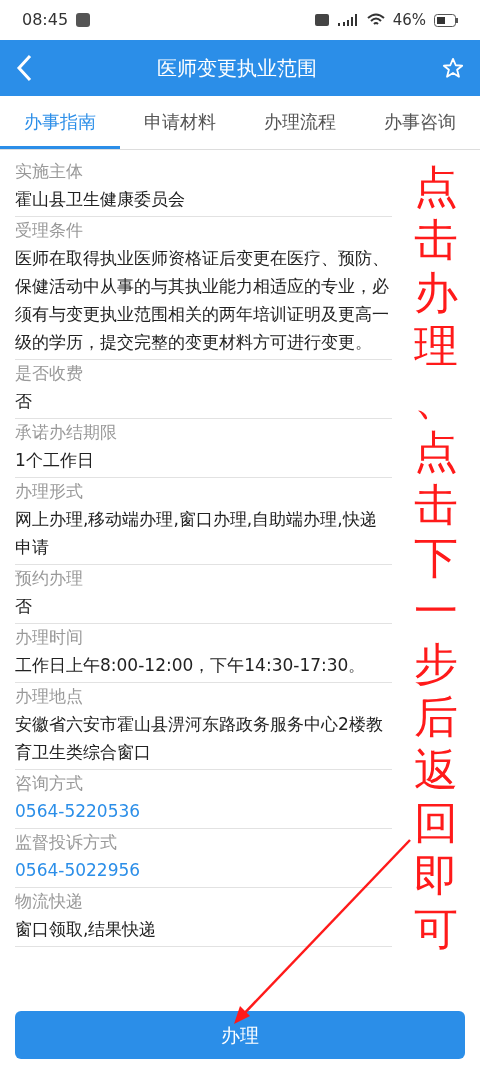  I want to click on wifi-icon, so click(375, 20).